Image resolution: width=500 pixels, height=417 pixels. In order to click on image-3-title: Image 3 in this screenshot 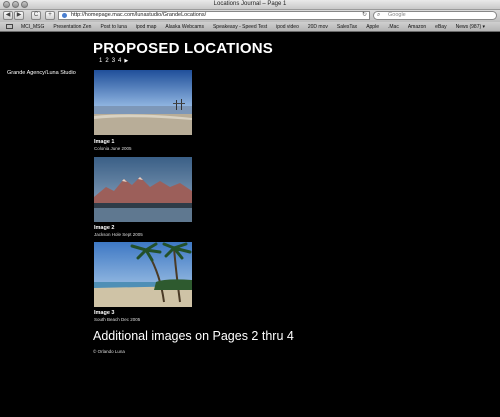, I will do `click(104, 313)`.